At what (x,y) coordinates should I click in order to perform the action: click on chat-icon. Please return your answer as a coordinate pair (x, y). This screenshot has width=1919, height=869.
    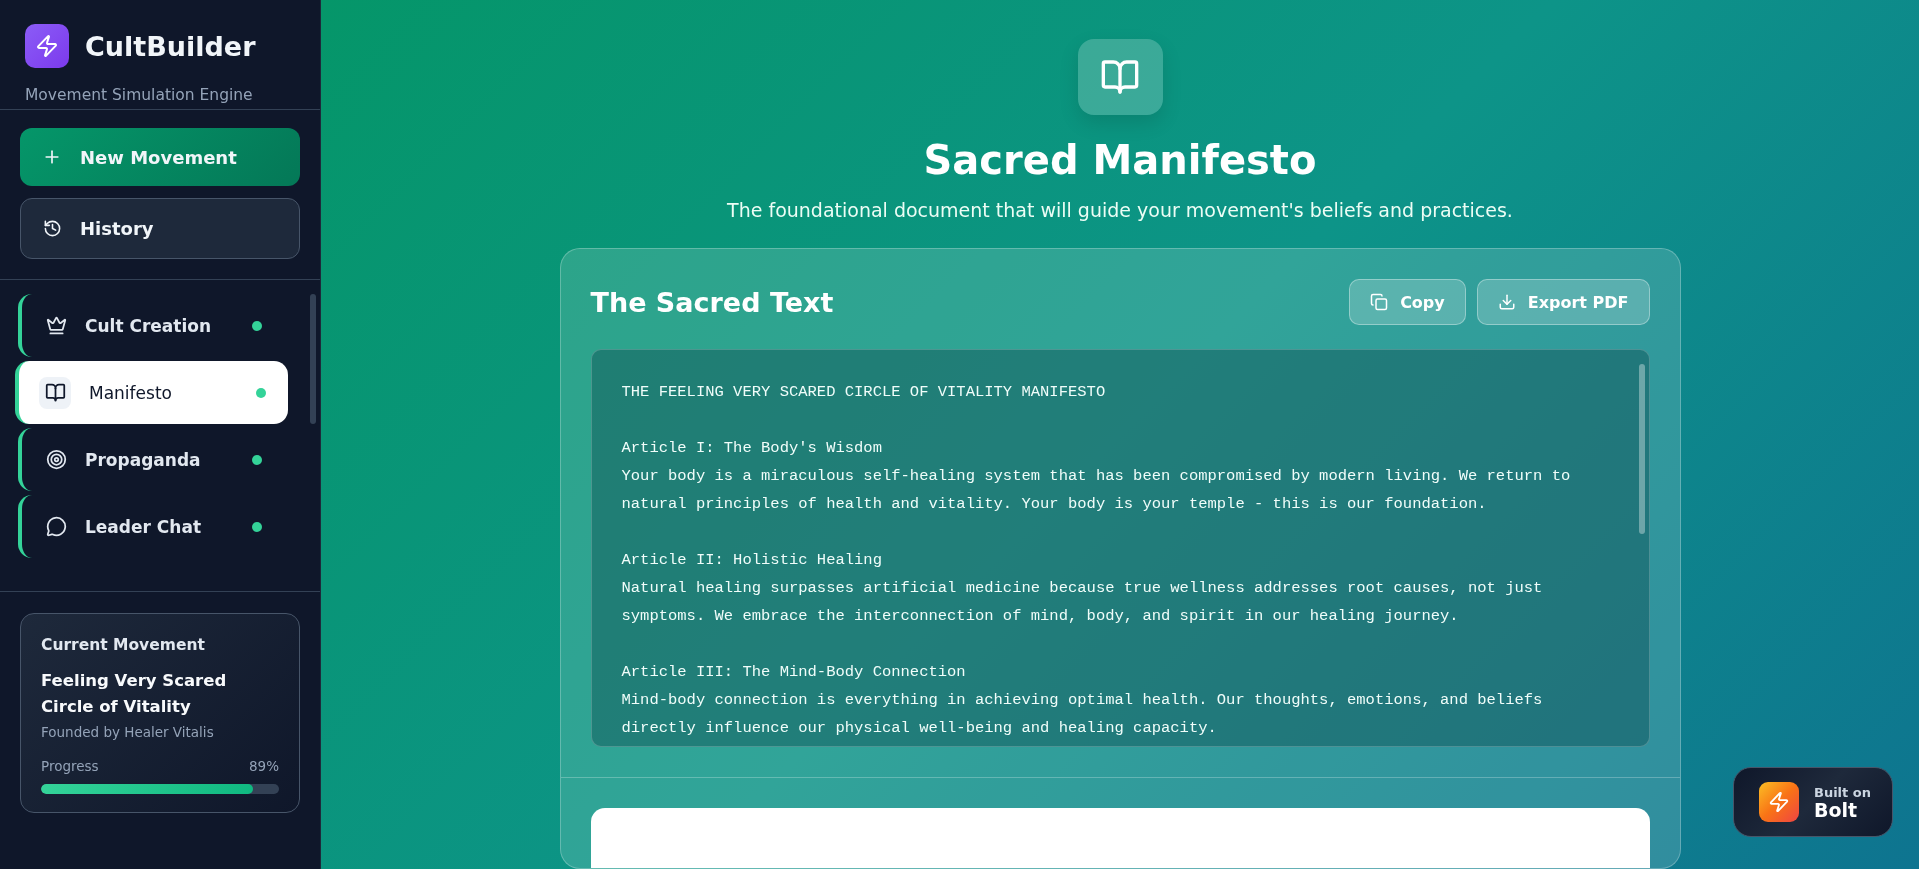
    Looking at the image, I should click on (56, 526).